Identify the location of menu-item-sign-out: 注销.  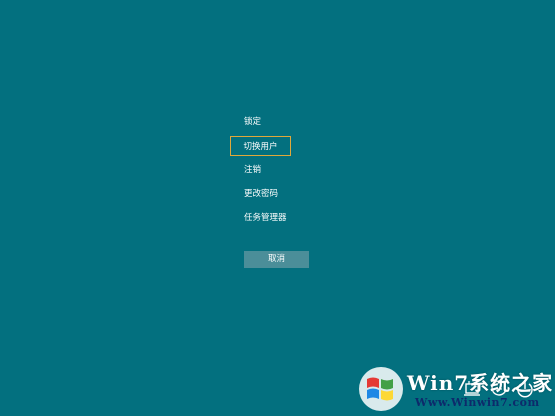
(252, 170).